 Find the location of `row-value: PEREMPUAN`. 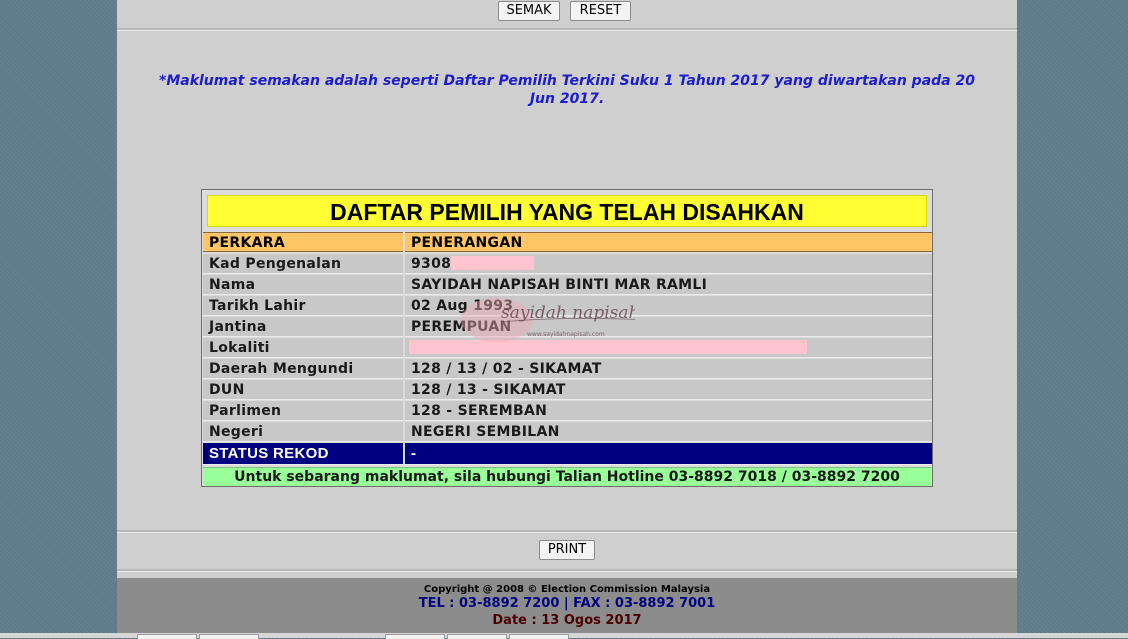

row-value: PEREMPUAN is located at coordinates (668, 327).